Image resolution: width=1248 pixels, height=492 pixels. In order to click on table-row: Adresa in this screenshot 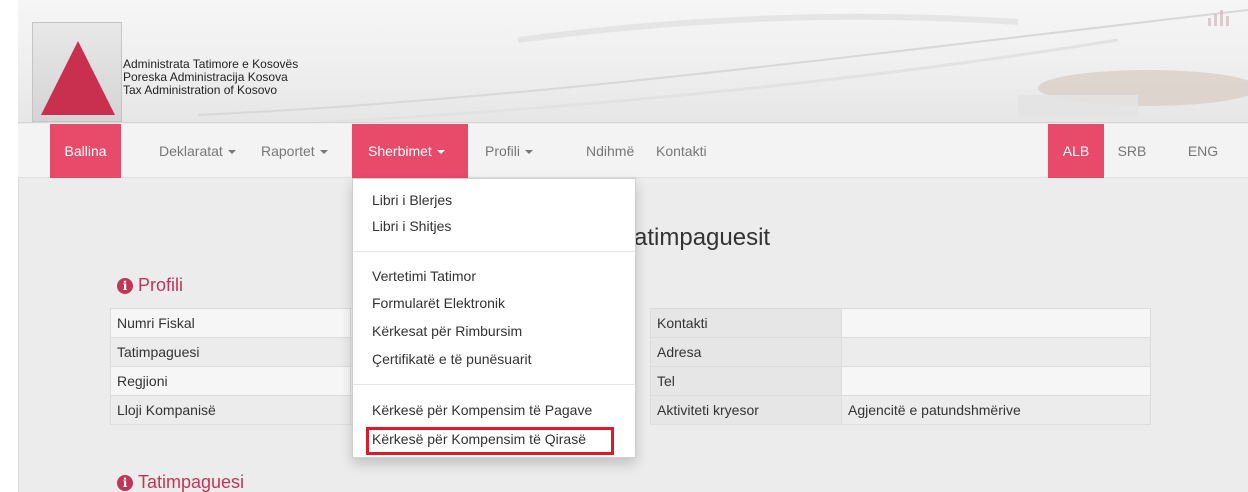, I will do `click(900, 352)`.